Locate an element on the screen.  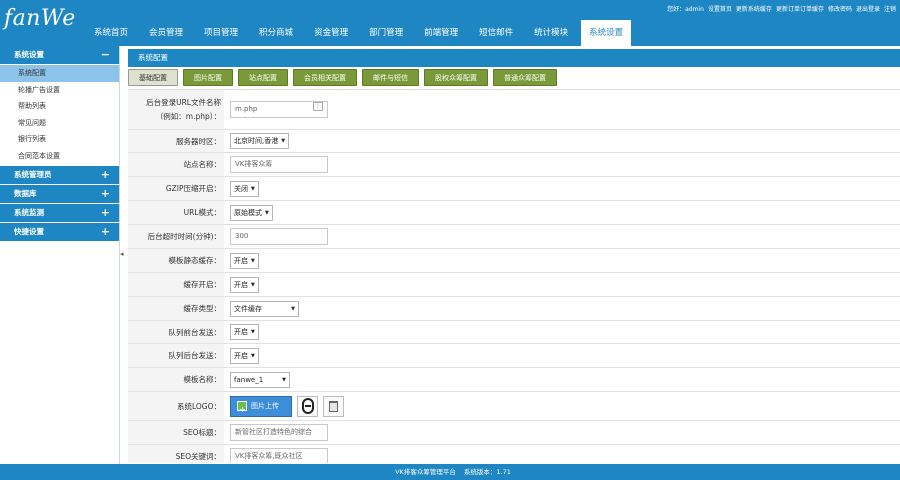
sidebar-section-system-settings: 系统设置 − is located at coordinates (59, 55).